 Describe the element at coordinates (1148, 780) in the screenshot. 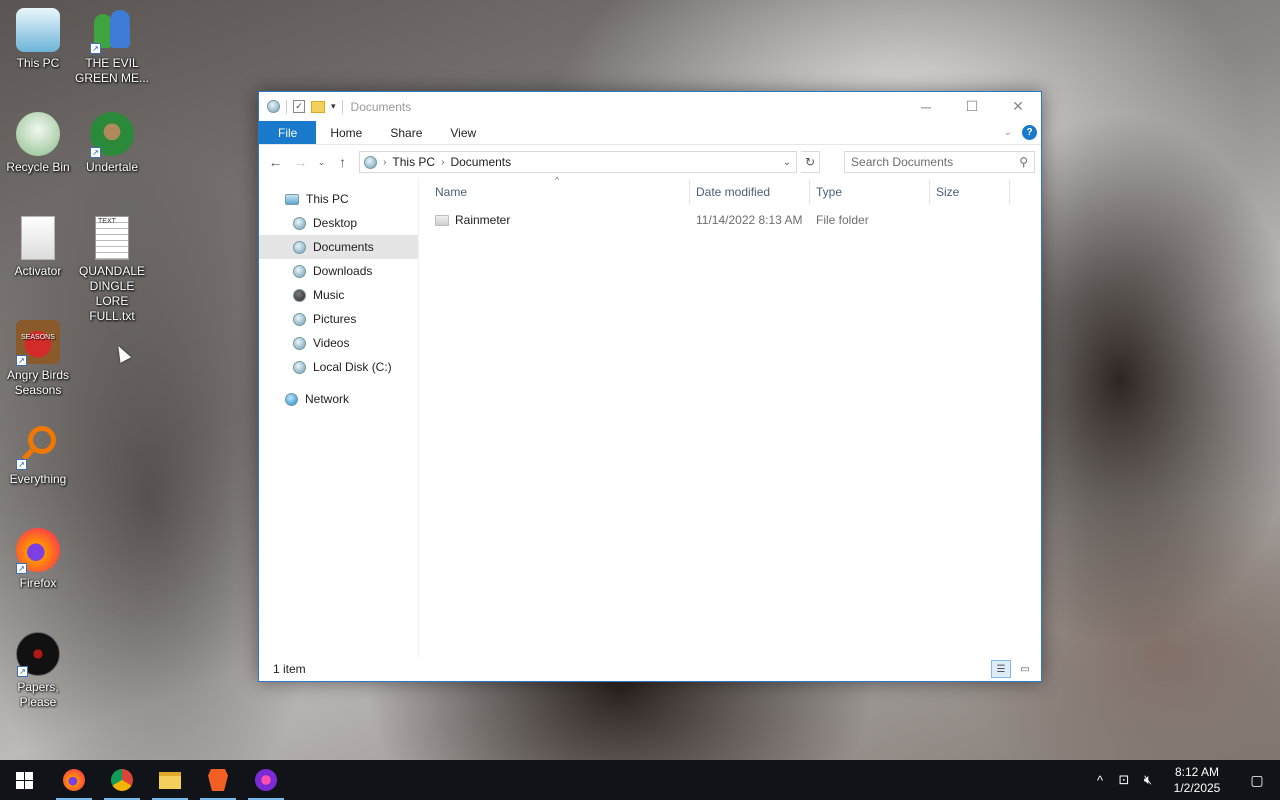

I see `volume-muted-icon: 🔇︎` at that location.